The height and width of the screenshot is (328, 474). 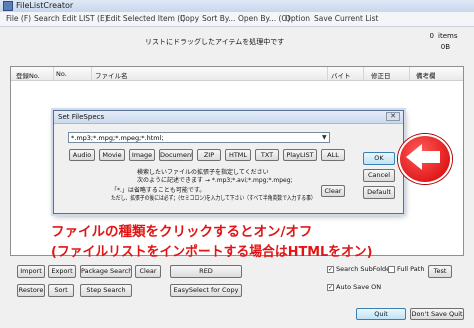 What do you see at coordinates (440, 271) in the screenshot?
I see `test-button: Test` at bounding box center [440, 271].